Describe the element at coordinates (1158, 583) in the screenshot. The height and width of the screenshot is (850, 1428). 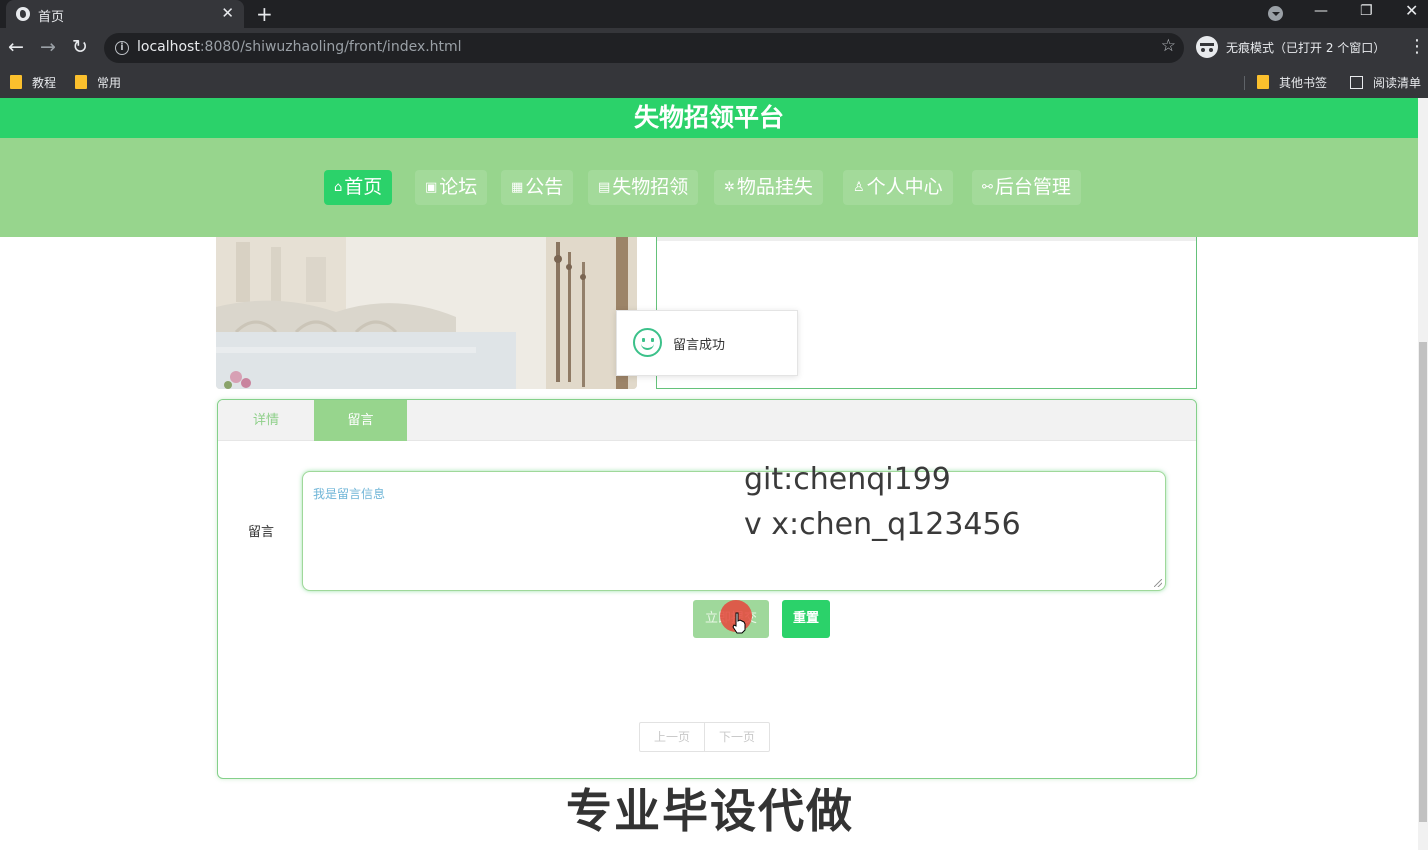
I see `resize-handle` at that location.